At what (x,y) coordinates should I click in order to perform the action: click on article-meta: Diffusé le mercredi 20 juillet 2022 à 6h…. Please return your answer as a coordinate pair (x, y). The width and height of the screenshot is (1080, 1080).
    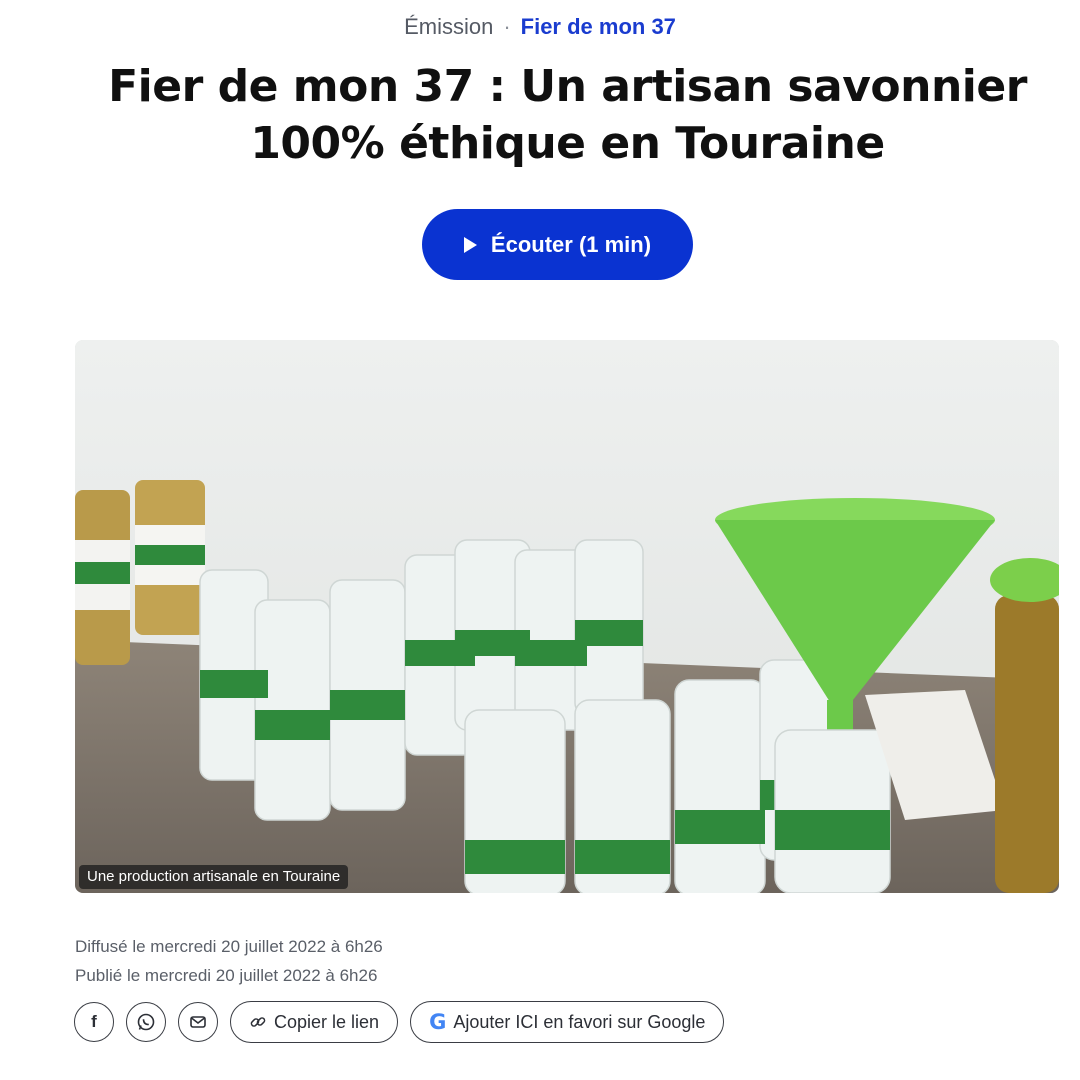
    Looking at the image, I should click on (229, 961).